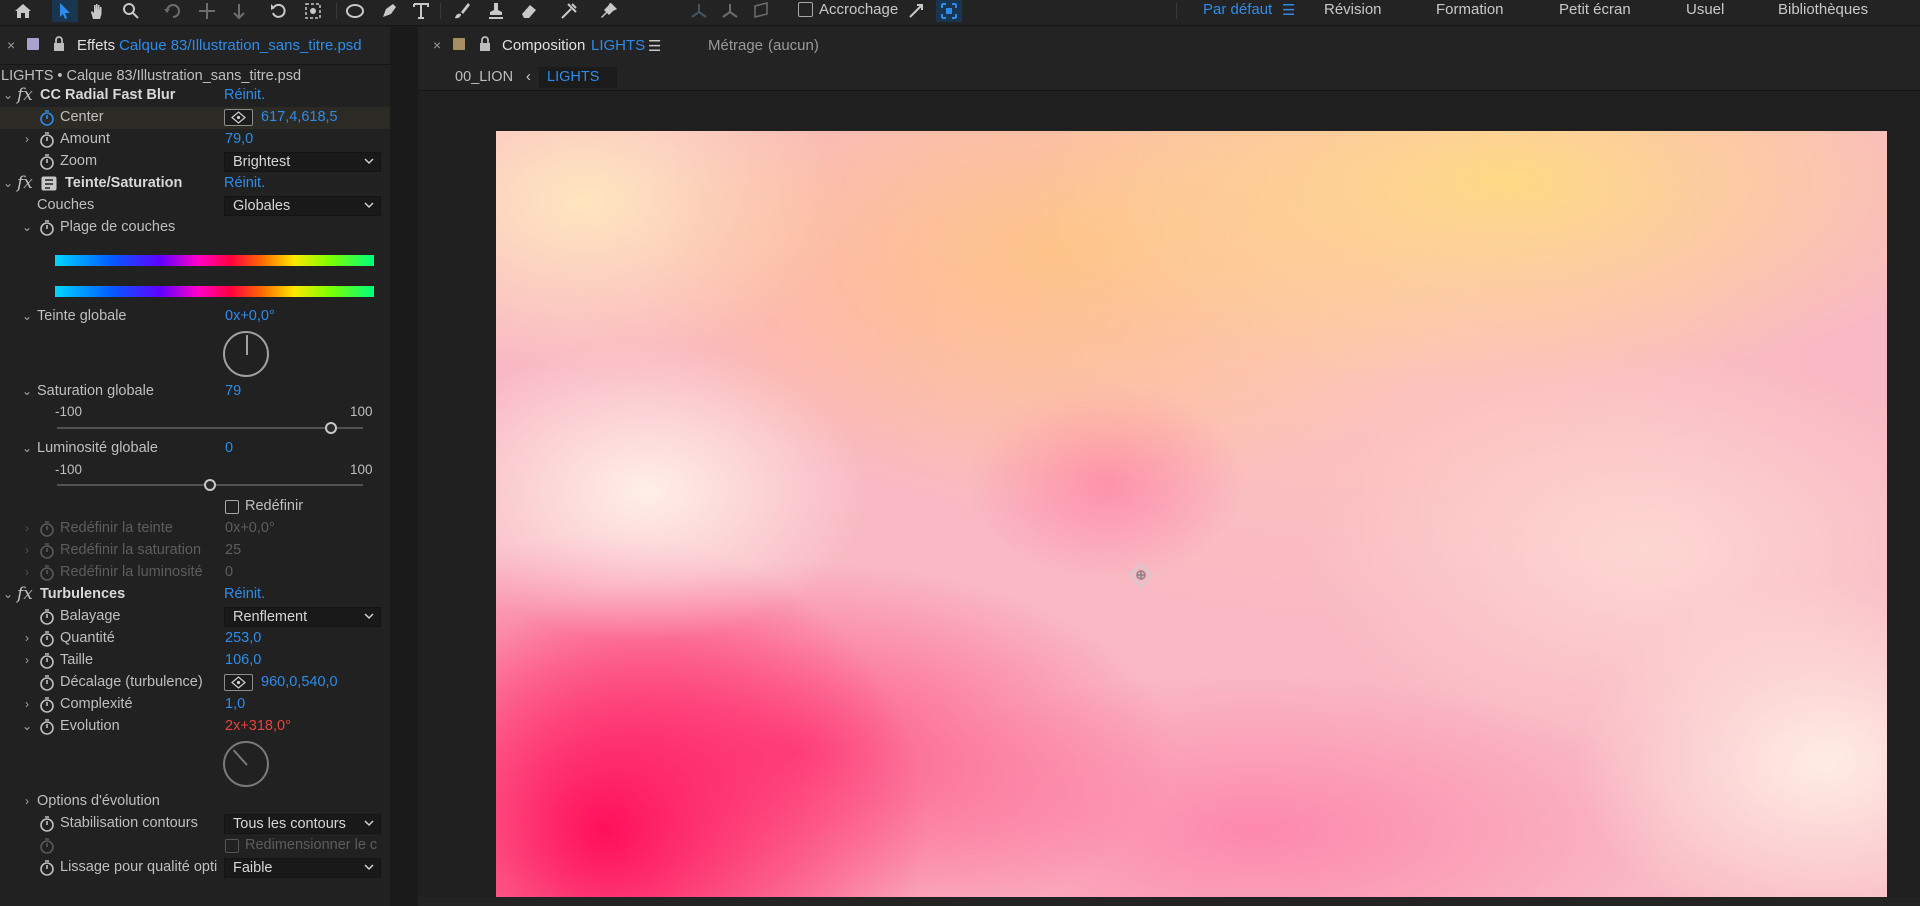 This screenshot has height=906, width=1920. What do you see at coordinates (699, 11) in the screenshot?
I see `local-axis-icon` at bounding box center [699, 11].